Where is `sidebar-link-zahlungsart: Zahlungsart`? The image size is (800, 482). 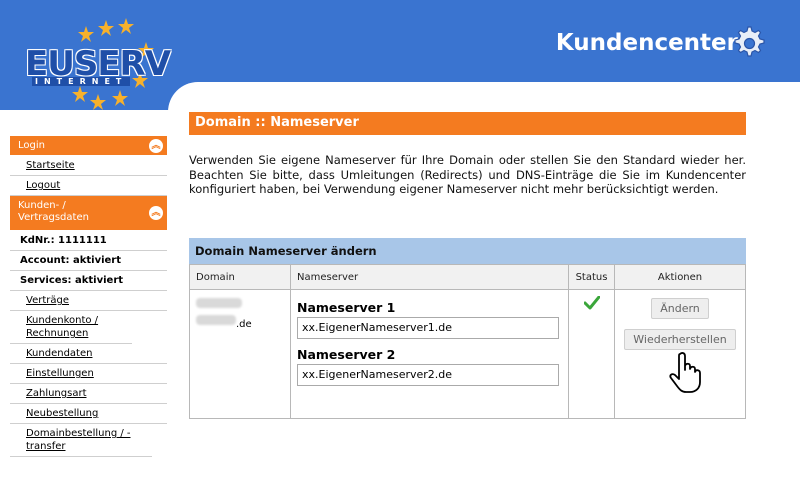 sidebar-link-zahlungsart: Zahlungsart is located at coordinates (88, 394).